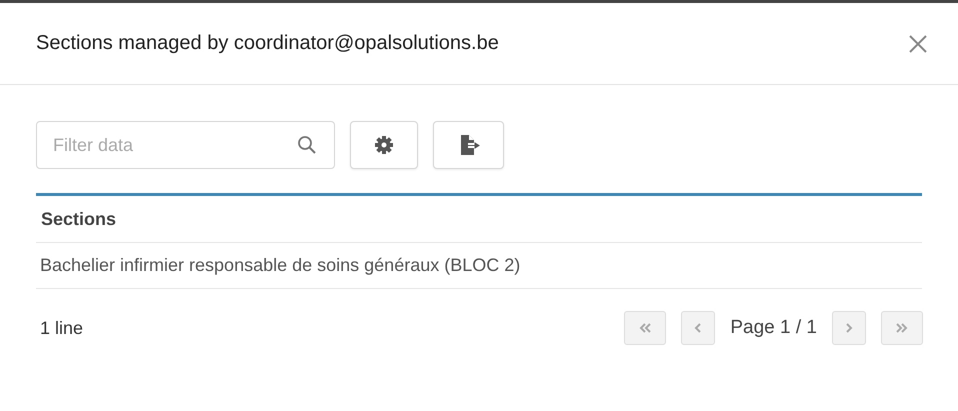 This screenshot has width=958, height=411. I want to click on table-cell: Bachelier infirmier responsable de soins généraux (BLOC 2), so click(479, 265).